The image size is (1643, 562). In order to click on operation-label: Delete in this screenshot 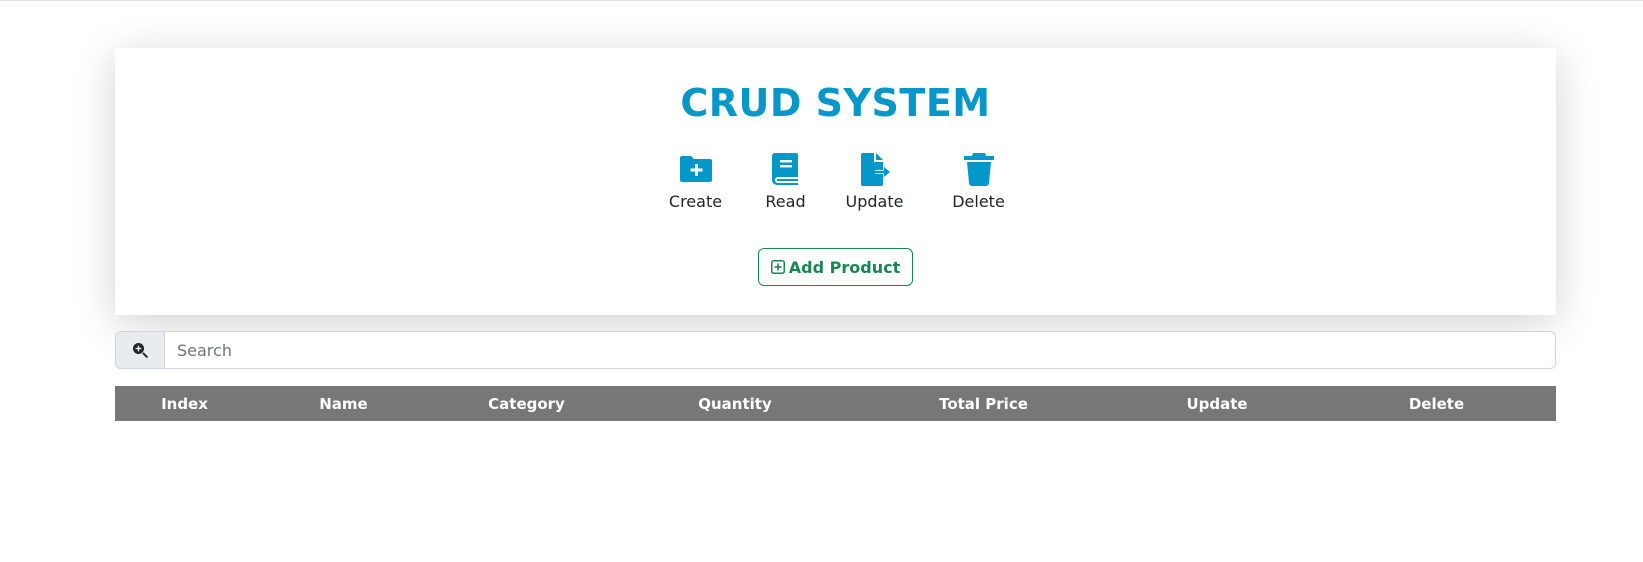, I will do `click(978, 201)`.